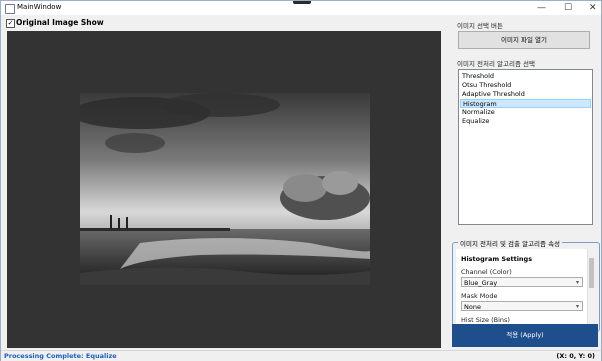 Image resolution: width=602 pixels, height=361 pixels. What do you see at coordinates (481, 283) in the screenshot?
I see `channel-select-value: Blue_Gray` at bounding box center [481, 283].